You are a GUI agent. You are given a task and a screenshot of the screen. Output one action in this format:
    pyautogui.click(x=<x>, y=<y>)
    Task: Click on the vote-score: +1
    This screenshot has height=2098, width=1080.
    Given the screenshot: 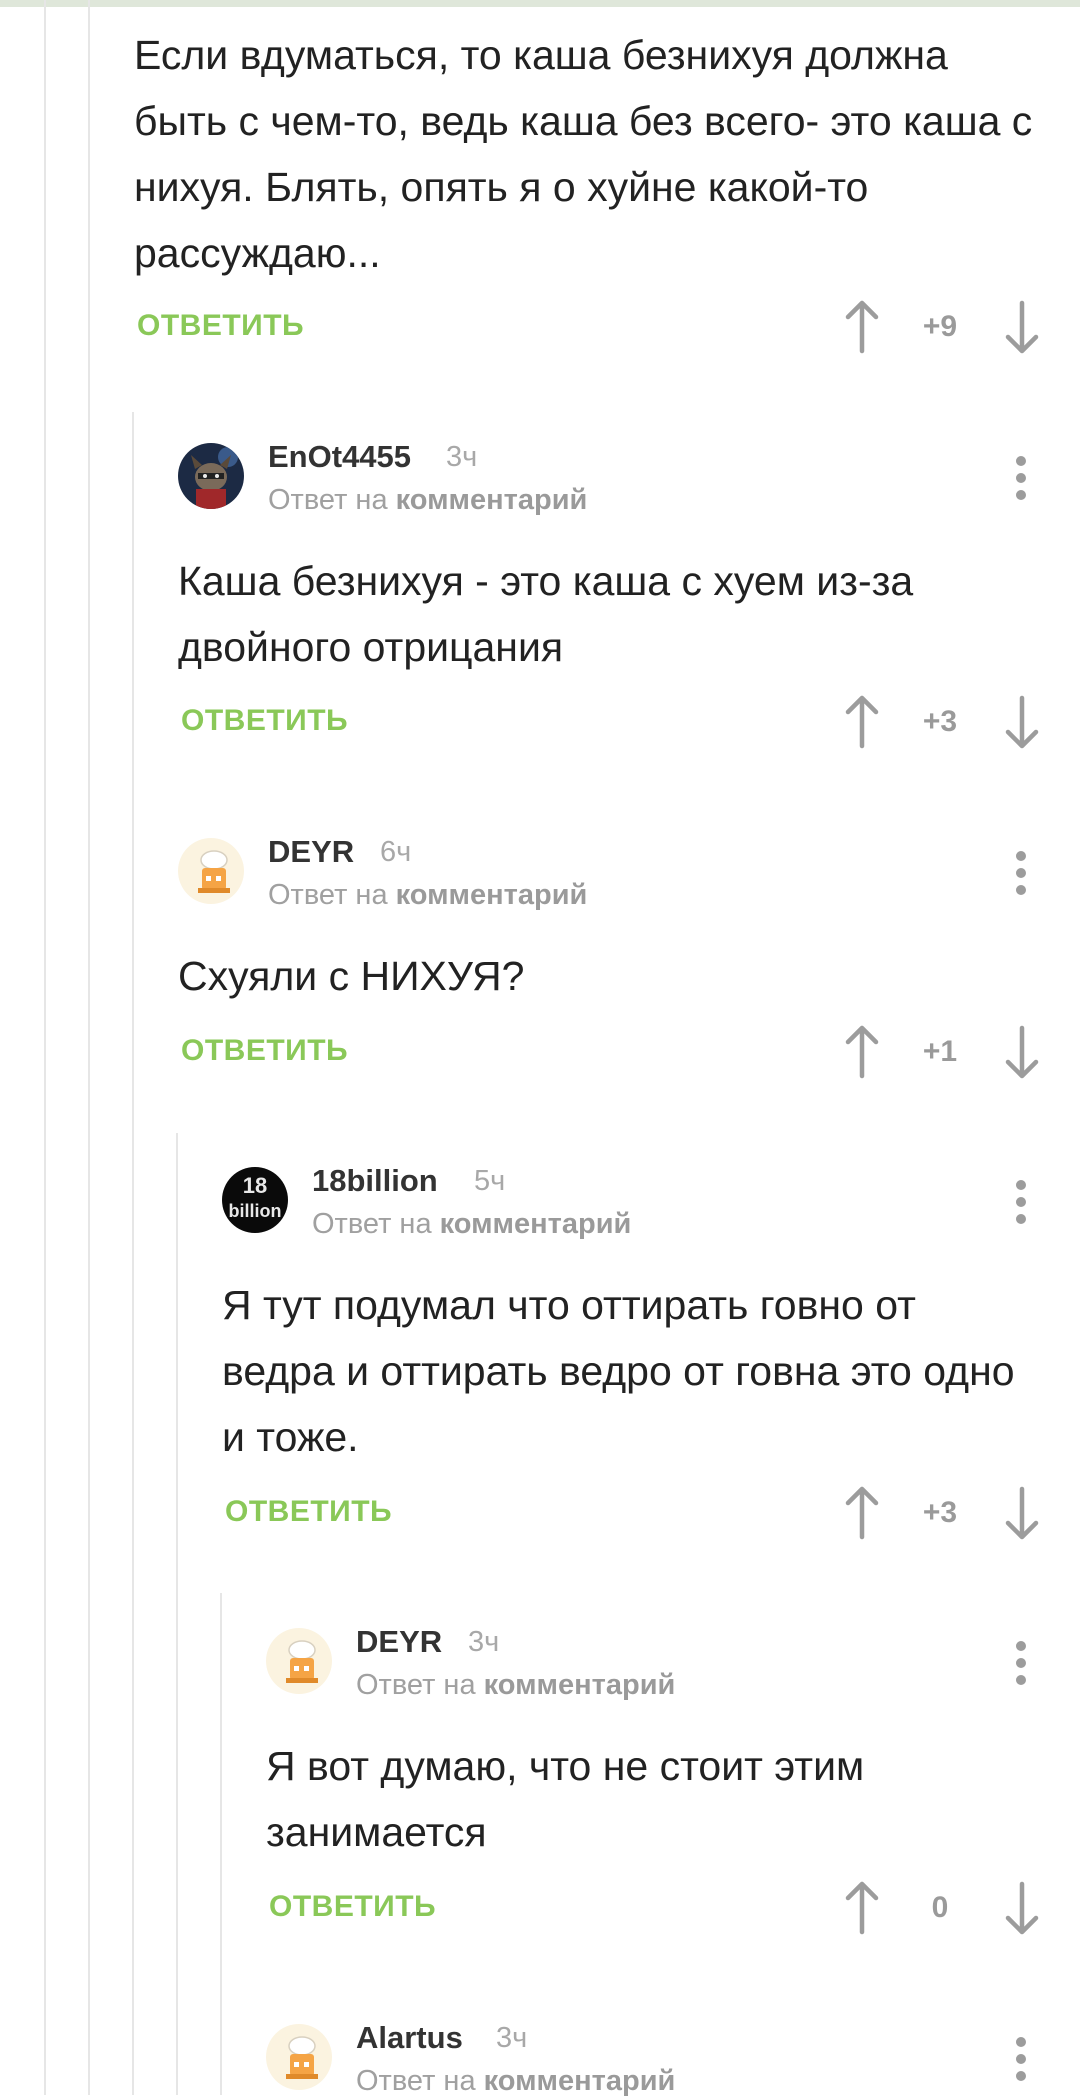 What is the action you would take?
    pyautogui.click(x=940, y=1051)
    